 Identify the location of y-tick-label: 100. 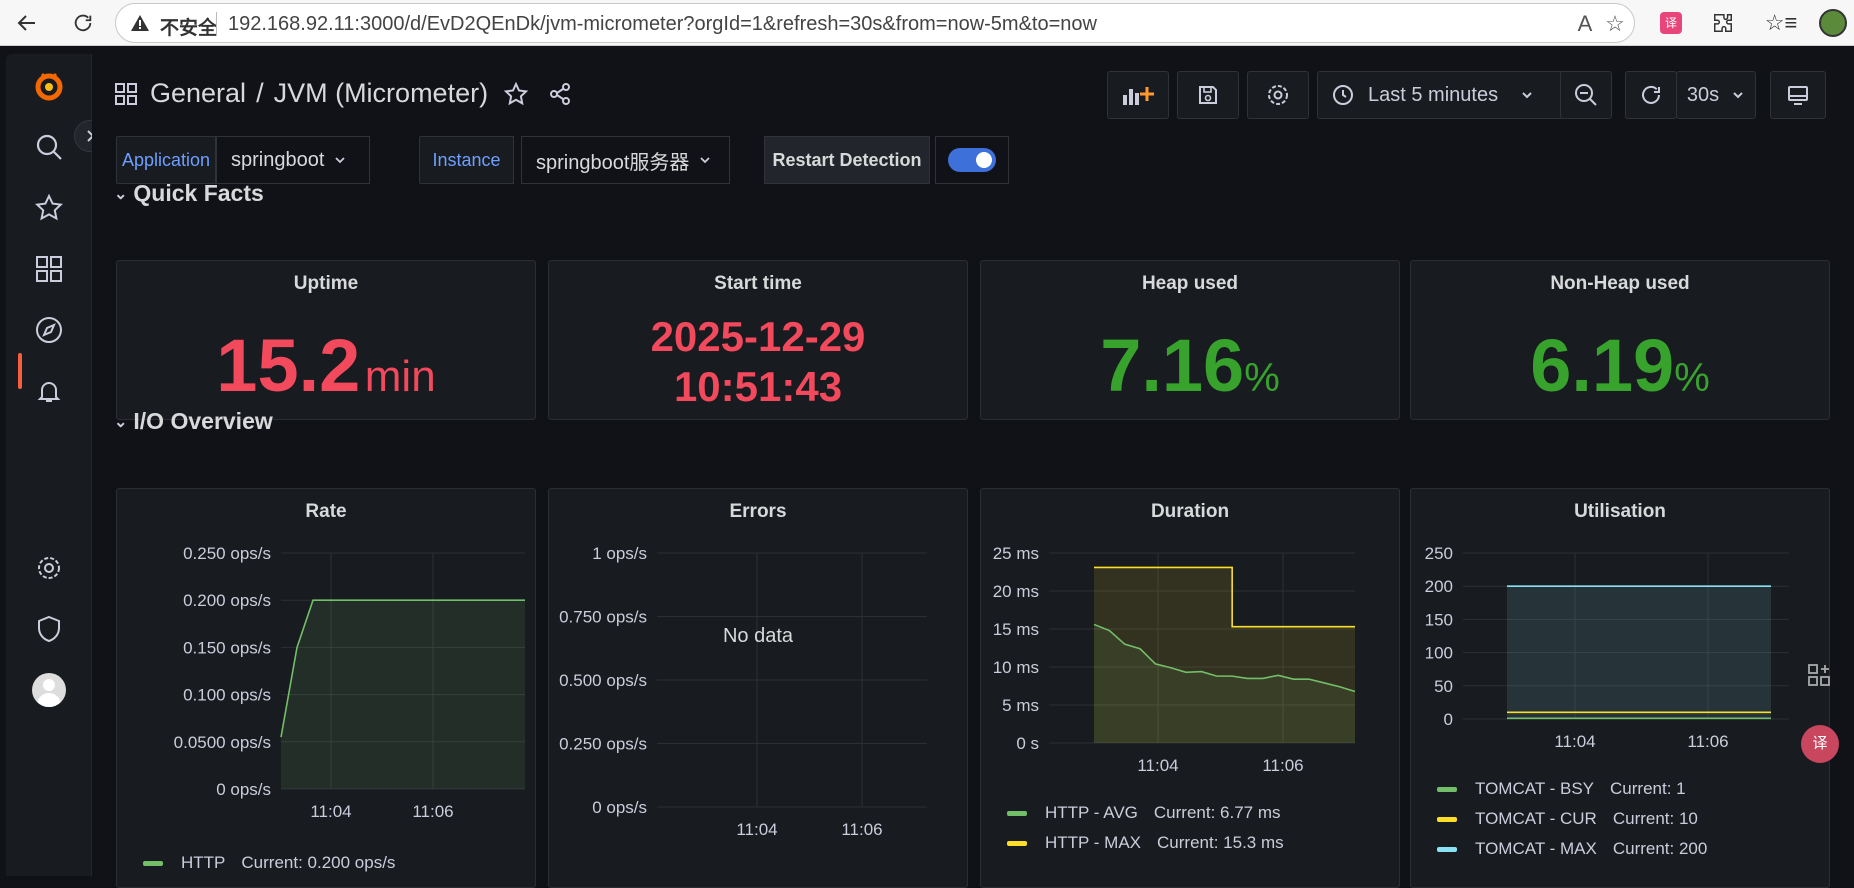
(1439, 653).